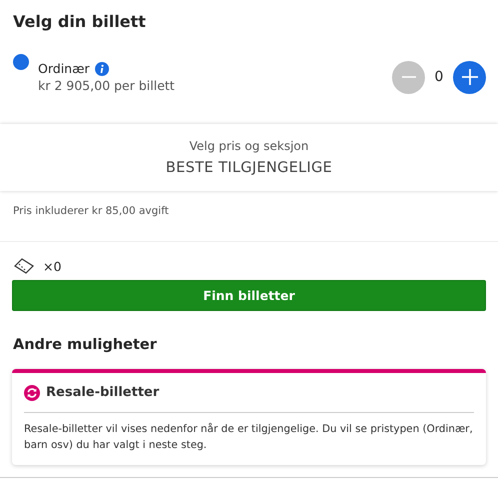 The image size is (498, 500). I want to click on refresh-icon, so click(32, 392).